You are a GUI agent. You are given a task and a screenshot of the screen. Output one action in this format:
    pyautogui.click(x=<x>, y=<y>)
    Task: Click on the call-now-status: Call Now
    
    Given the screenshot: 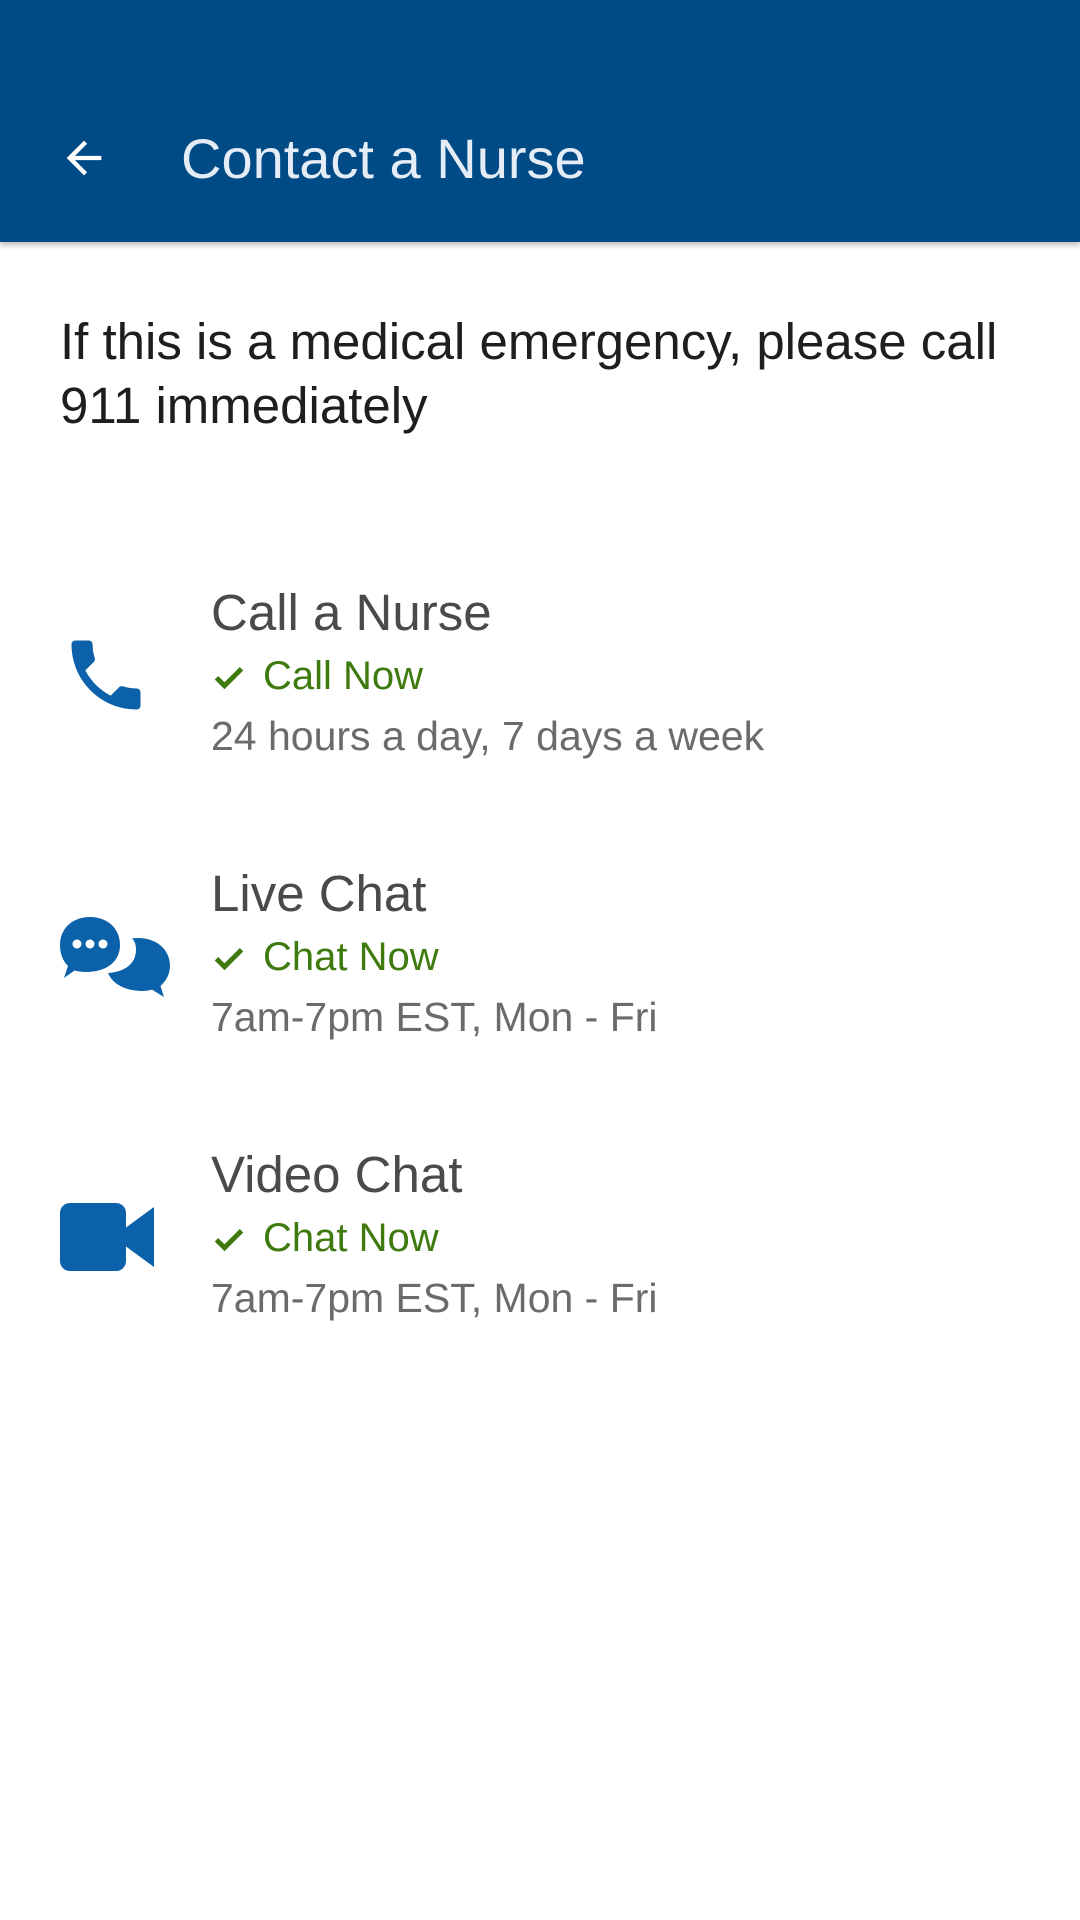 What is the action you would take?
    pyautogui.click(x=317, y=676)
    